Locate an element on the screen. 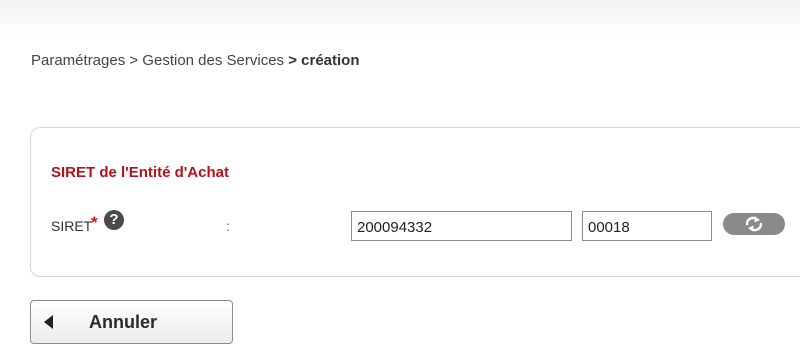  breadcrumb-path: Paramétrages > Gestion des Services is located at coordinates (158, 60).